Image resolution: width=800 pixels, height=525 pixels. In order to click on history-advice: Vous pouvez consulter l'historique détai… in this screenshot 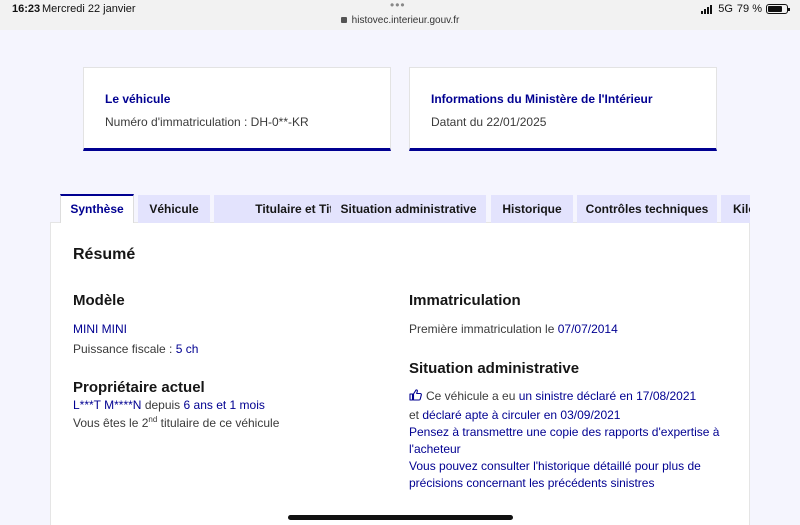, I will do `click(555, 474)`.